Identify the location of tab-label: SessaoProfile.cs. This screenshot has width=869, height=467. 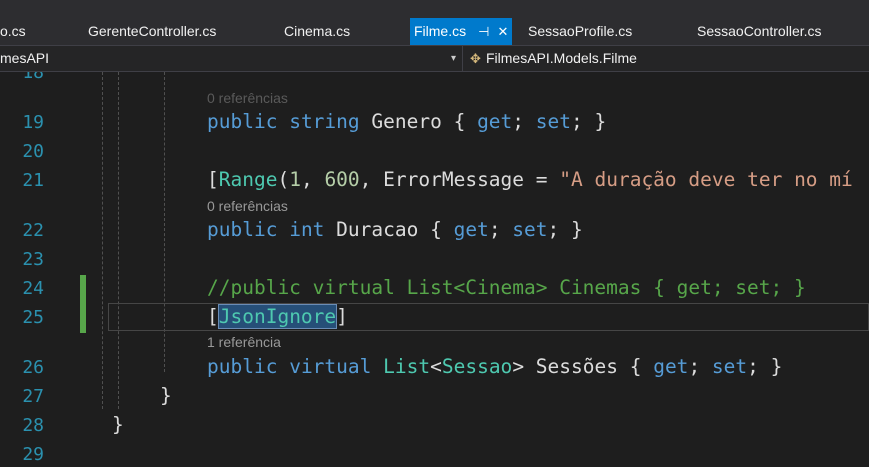
(580, 31).